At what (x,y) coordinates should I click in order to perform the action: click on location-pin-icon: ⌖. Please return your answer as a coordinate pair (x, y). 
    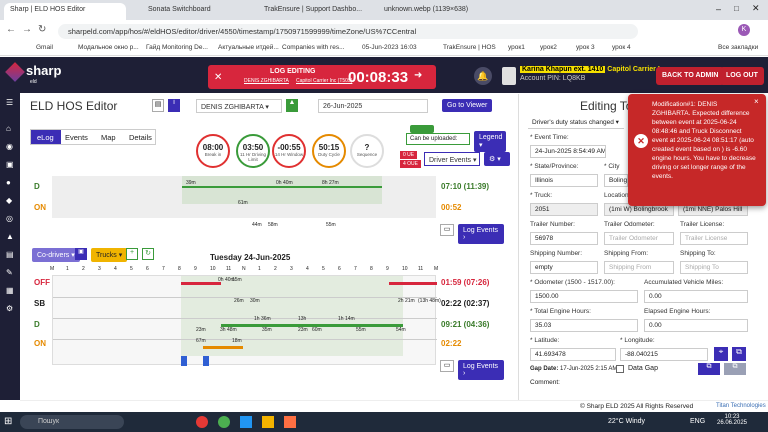
    Looking at the image, I should click on (721, 354).